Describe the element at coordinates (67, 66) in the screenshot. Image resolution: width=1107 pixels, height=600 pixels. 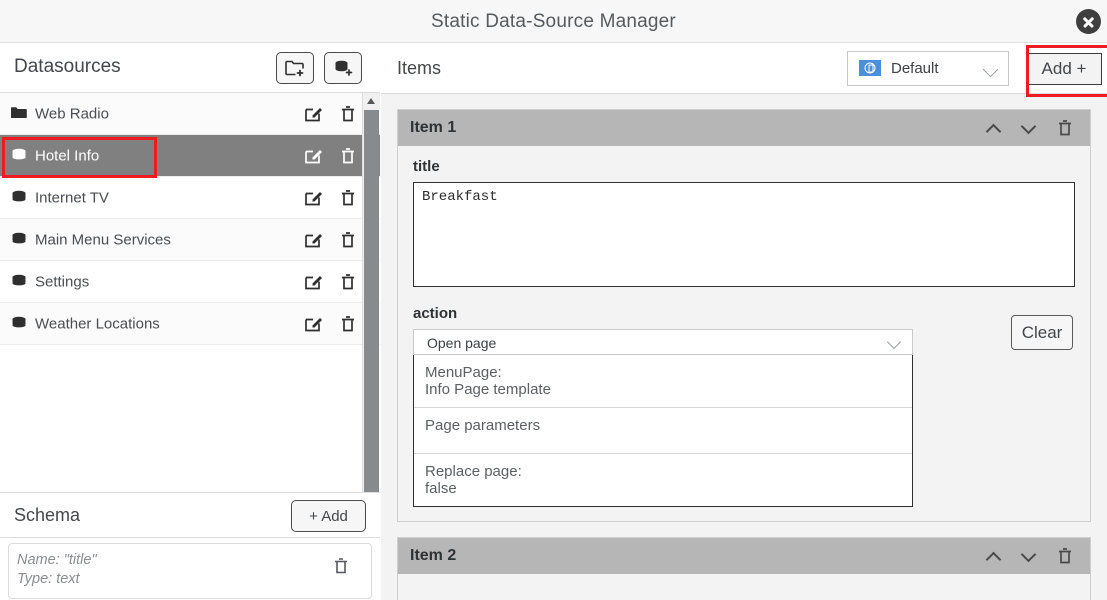
I see `datasources-title: Datasources` at that location.